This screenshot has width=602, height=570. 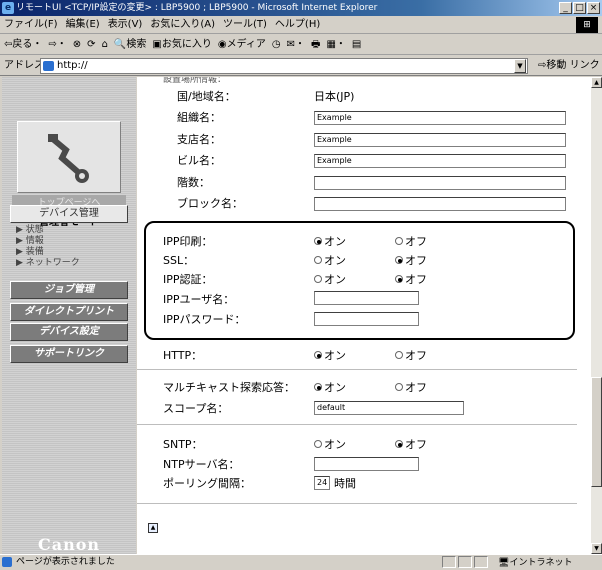 I want to click on organization-field: Example, so click(x=440, y=118).